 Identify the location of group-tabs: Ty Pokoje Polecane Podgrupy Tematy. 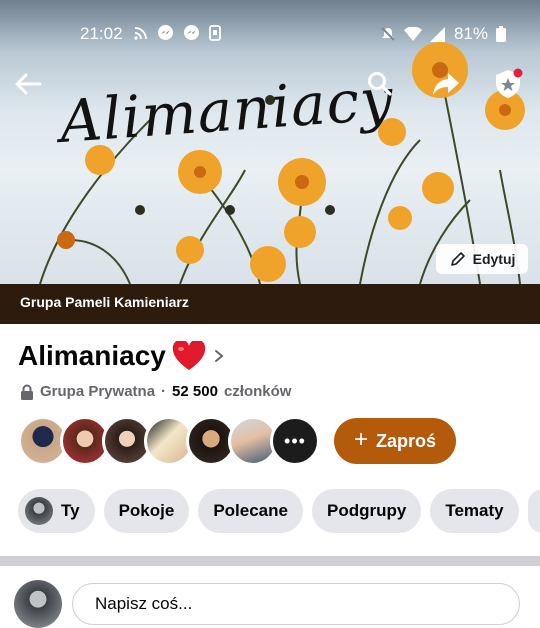
(279, 511).